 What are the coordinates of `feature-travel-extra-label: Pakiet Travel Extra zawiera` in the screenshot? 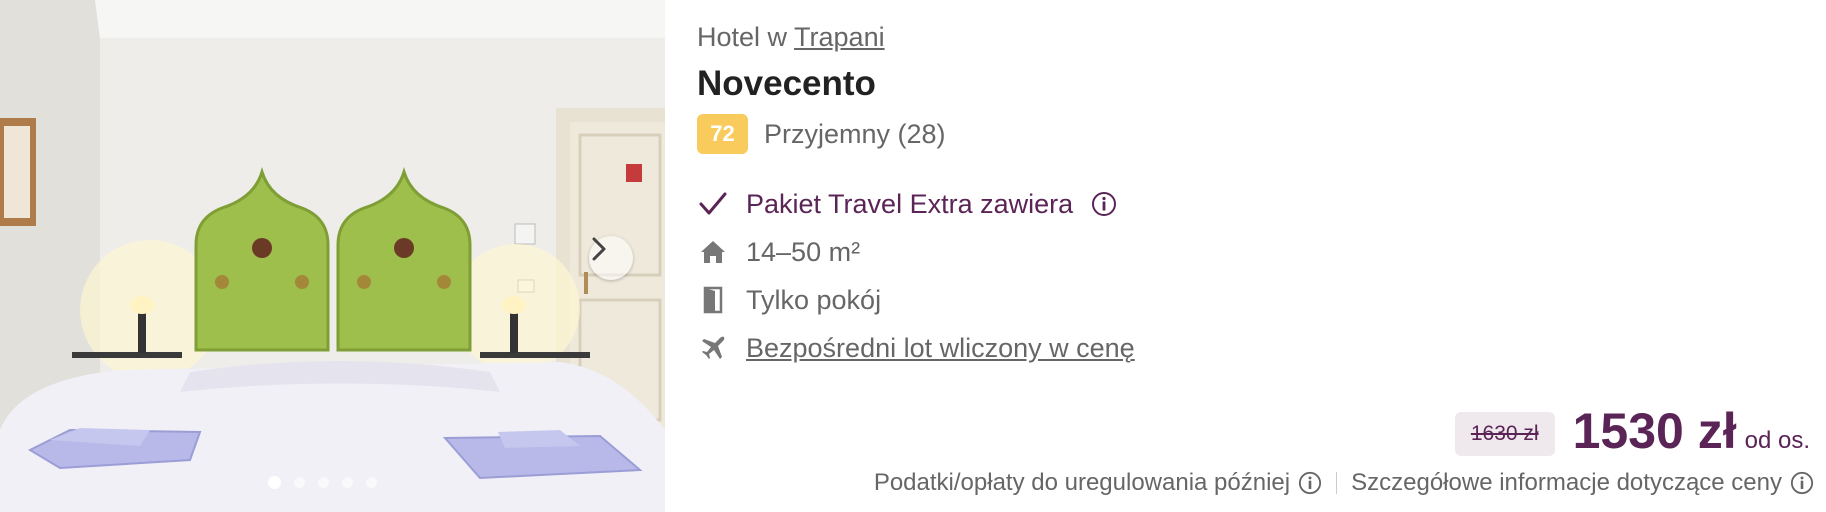 It's located at (910, 203).